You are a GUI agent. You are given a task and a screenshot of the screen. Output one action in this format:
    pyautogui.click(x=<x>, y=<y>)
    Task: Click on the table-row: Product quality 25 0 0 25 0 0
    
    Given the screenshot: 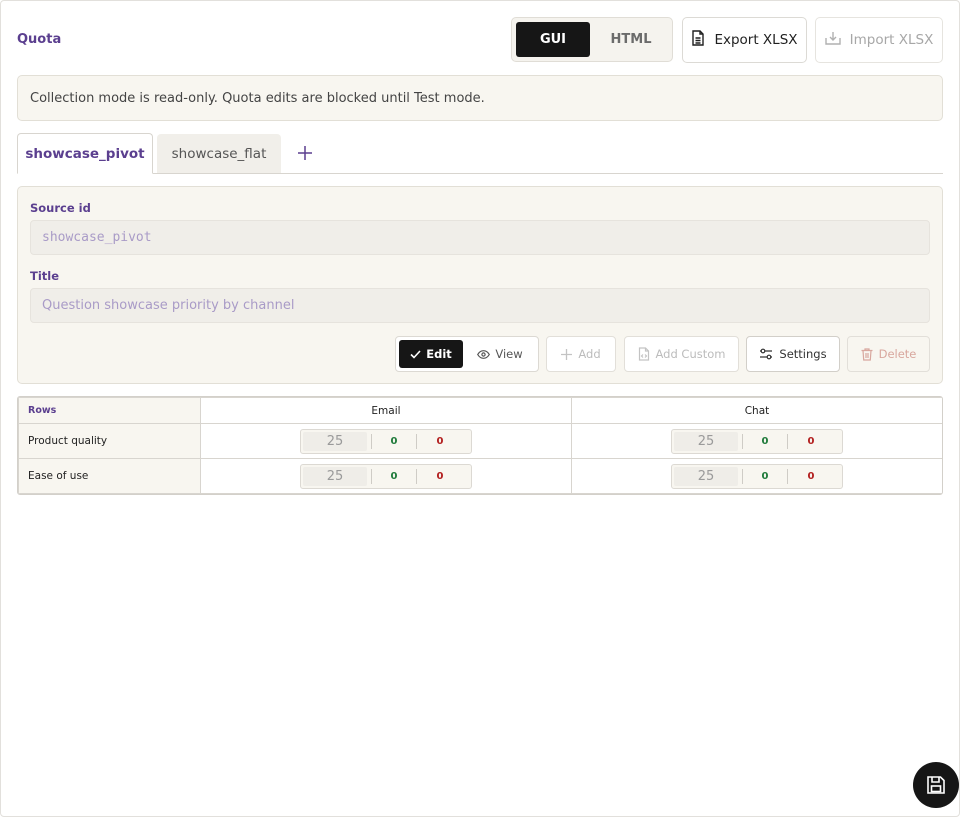 What is the action you would take?
    pyautogui.click(x=480, y=441)
    